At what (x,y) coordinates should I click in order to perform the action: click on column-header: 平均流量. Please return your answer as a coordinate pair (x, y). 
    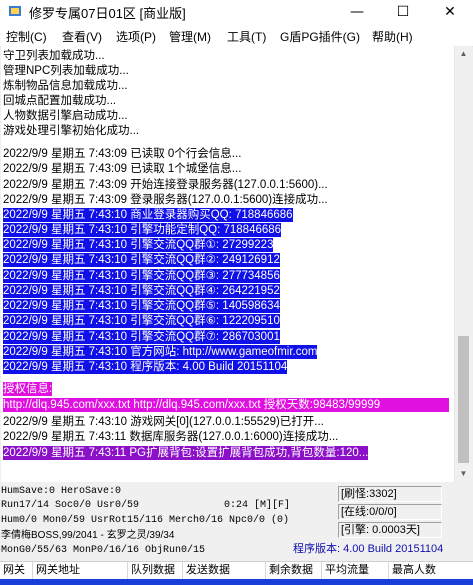
    Looking at the image, I should click on (355, 570).